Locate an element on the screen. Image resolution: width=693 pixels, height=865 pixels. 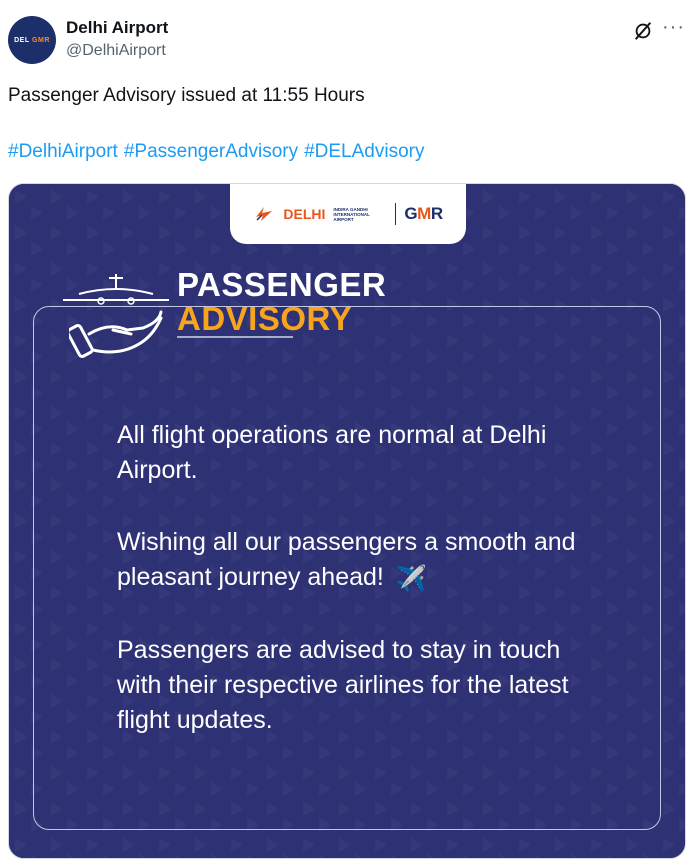
hashtag-link: #DELAdvisory is located at coordinates (364, 151).